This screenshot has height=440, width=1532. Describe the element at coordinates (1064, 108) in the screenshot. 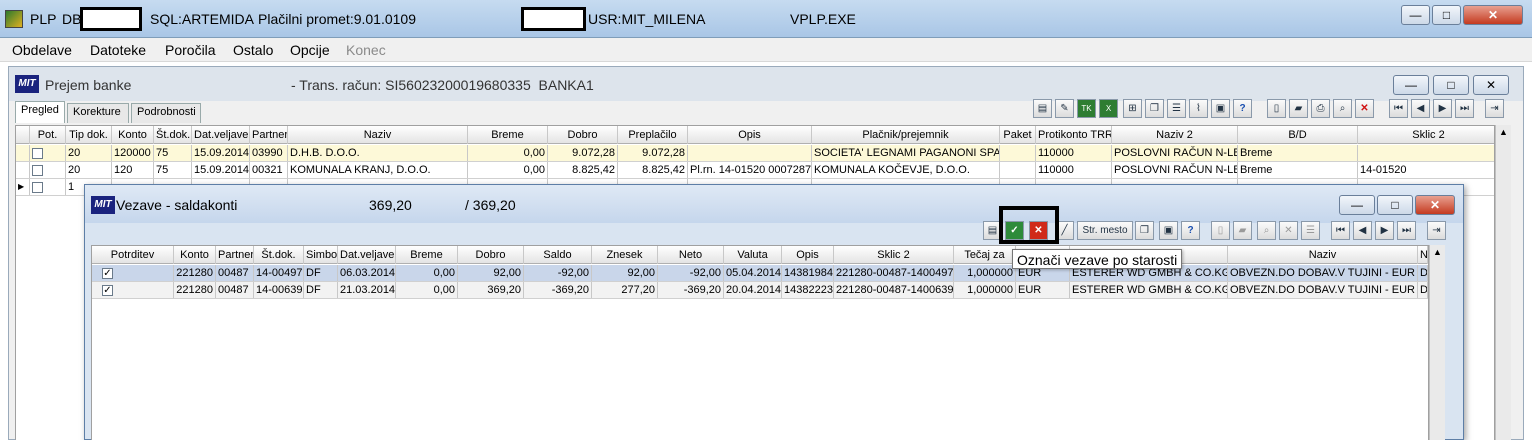

I see `edit-icon: ✎` at that location.